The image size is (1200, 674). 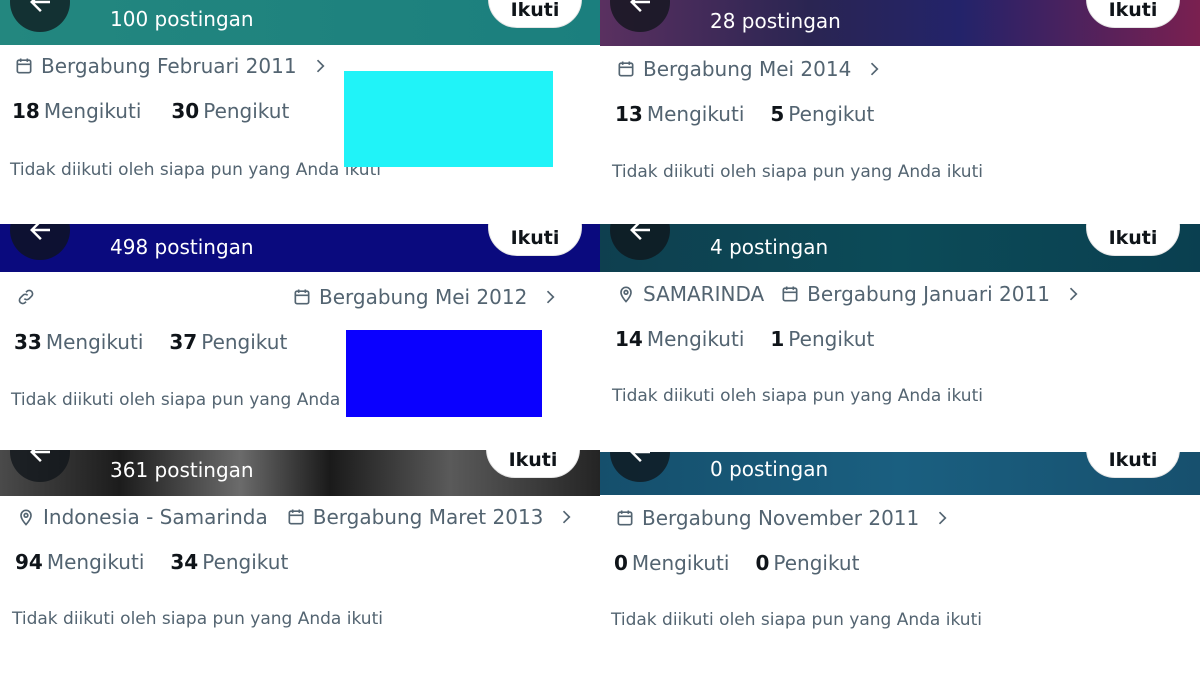 What do you see at coordinates (182, 470) in the screenshot?
I see `post-count: 361 postingan` at bounding box center [182, 470].